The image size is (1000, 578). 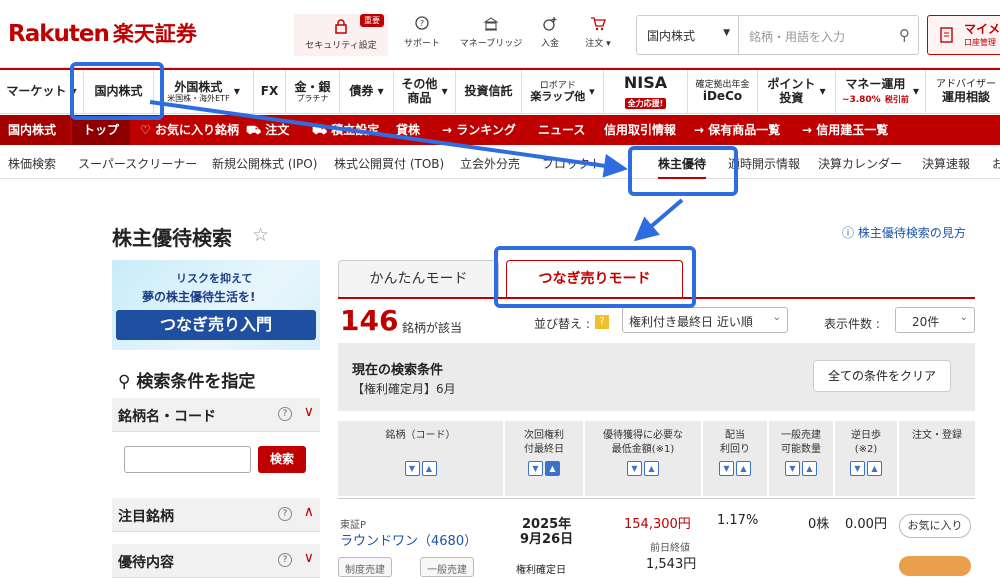 I want to click on row-qty: 0株, so click(x=819, y=524).